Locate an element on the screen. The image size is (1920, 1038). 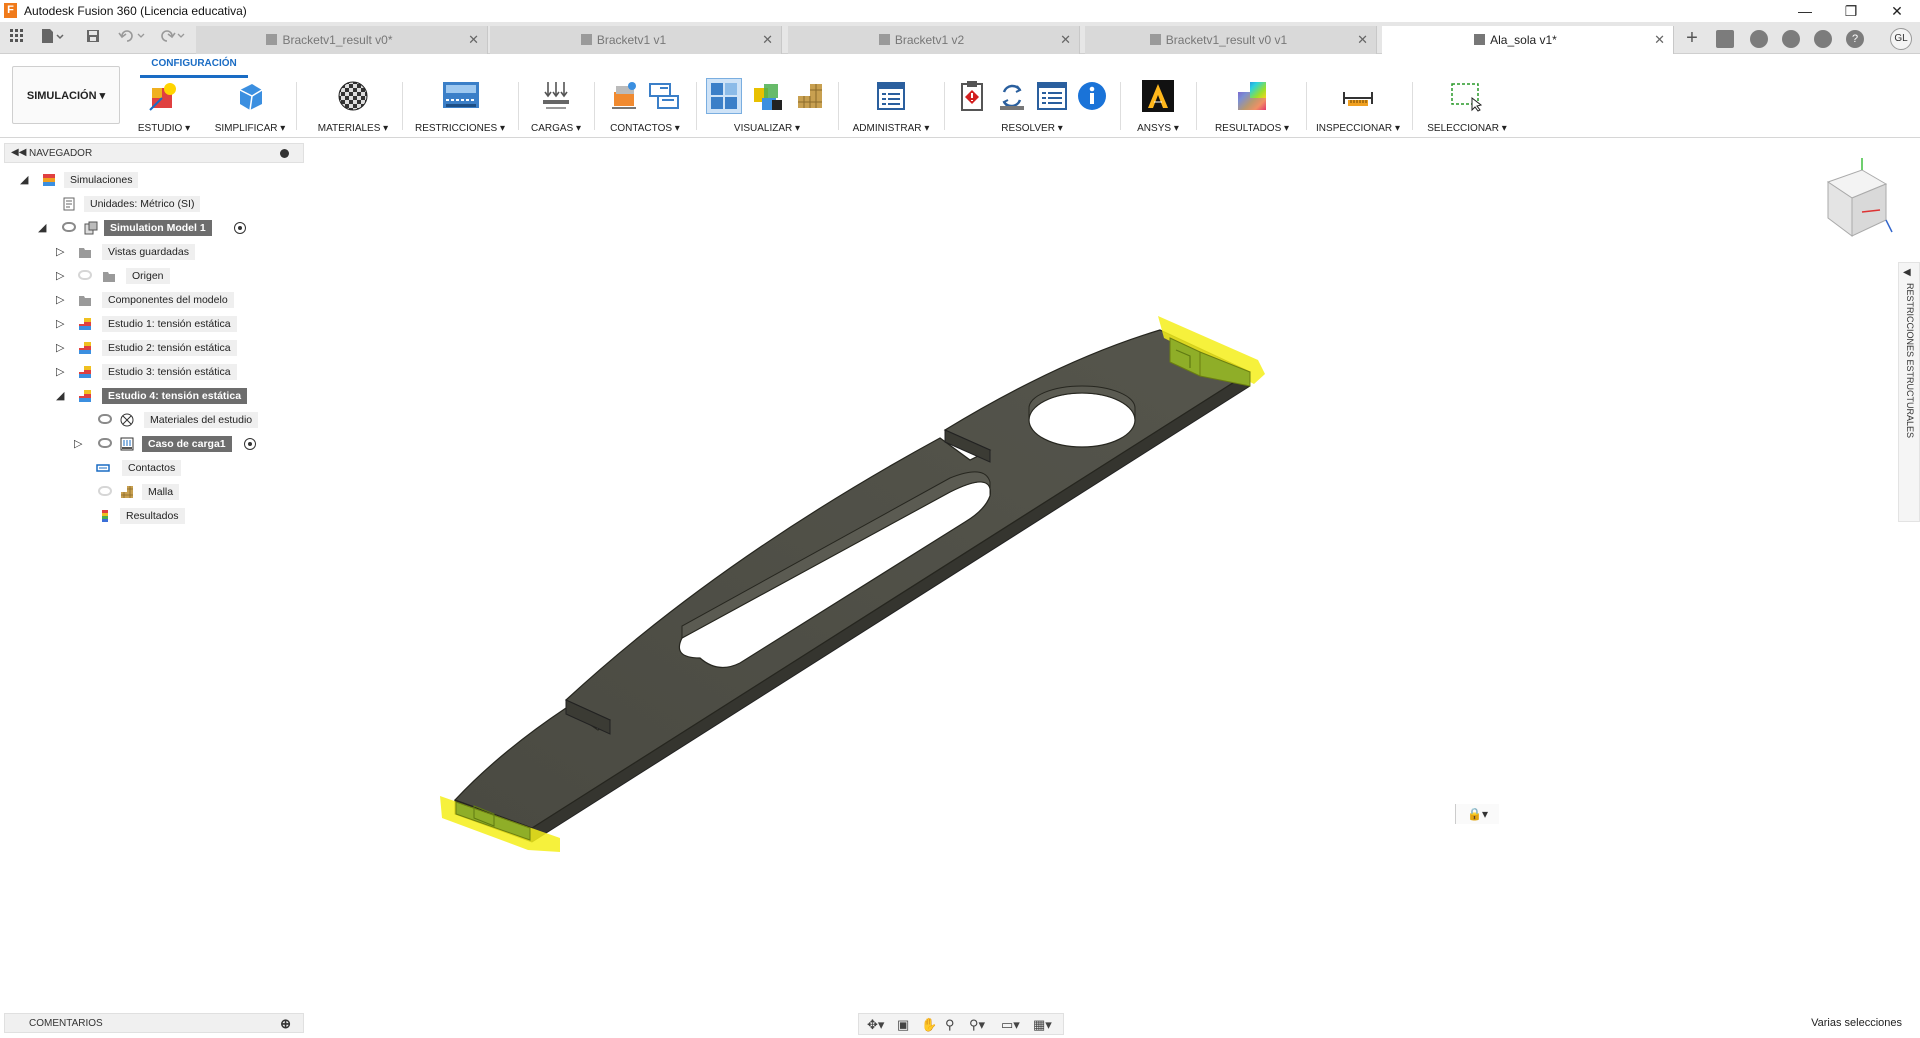
pre-check-icon is located at coordinates (972, 96).